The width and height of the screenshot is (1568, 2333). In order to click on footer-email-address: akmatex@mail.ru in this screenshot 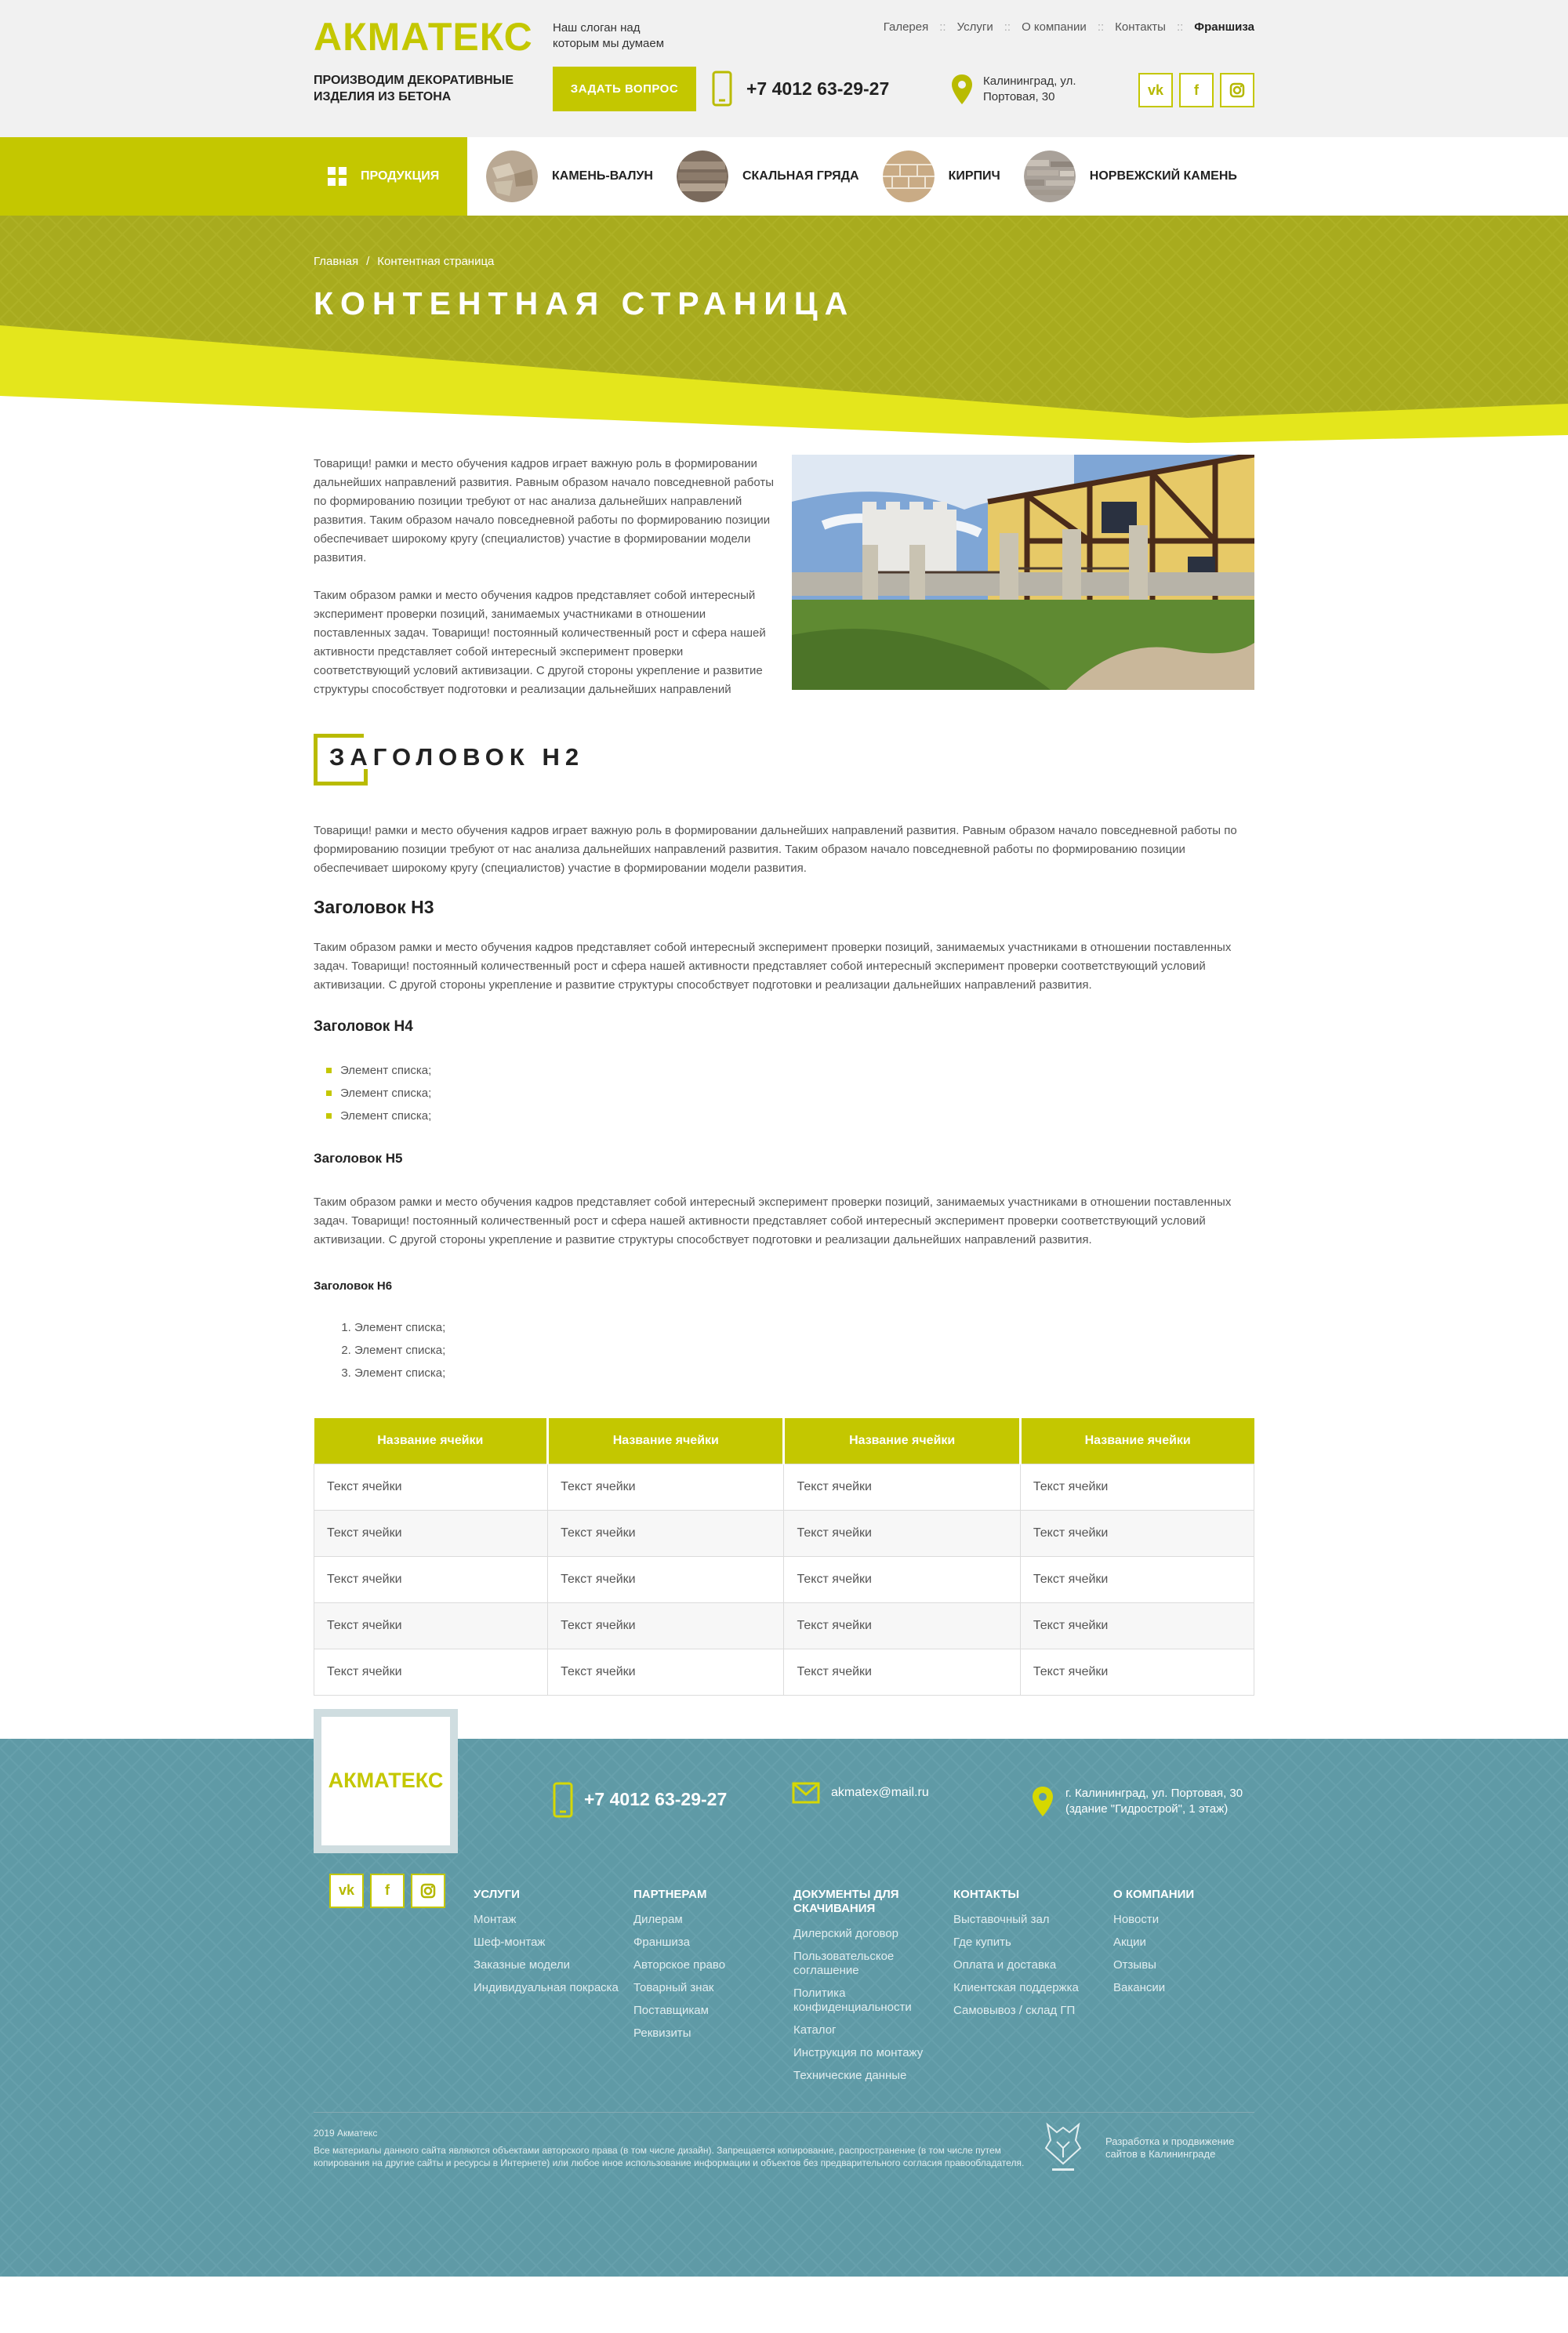, I will do `click(880, 1793)`.